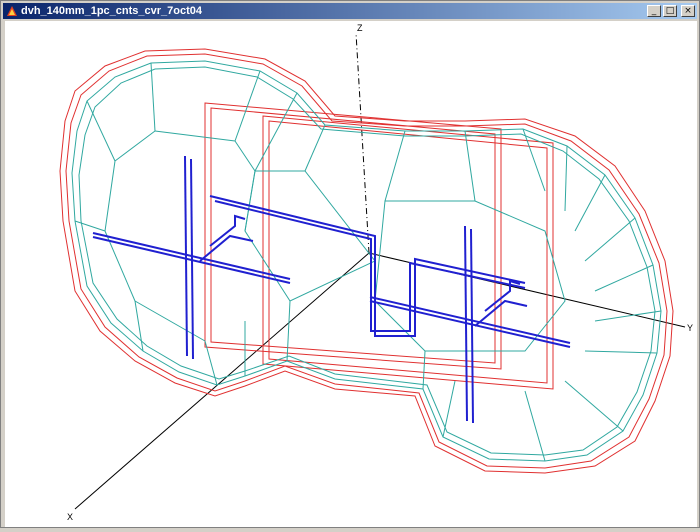 The width and height of the screenshot is (700, 532). I want to click on maximize-button: □, so click(670, 11).